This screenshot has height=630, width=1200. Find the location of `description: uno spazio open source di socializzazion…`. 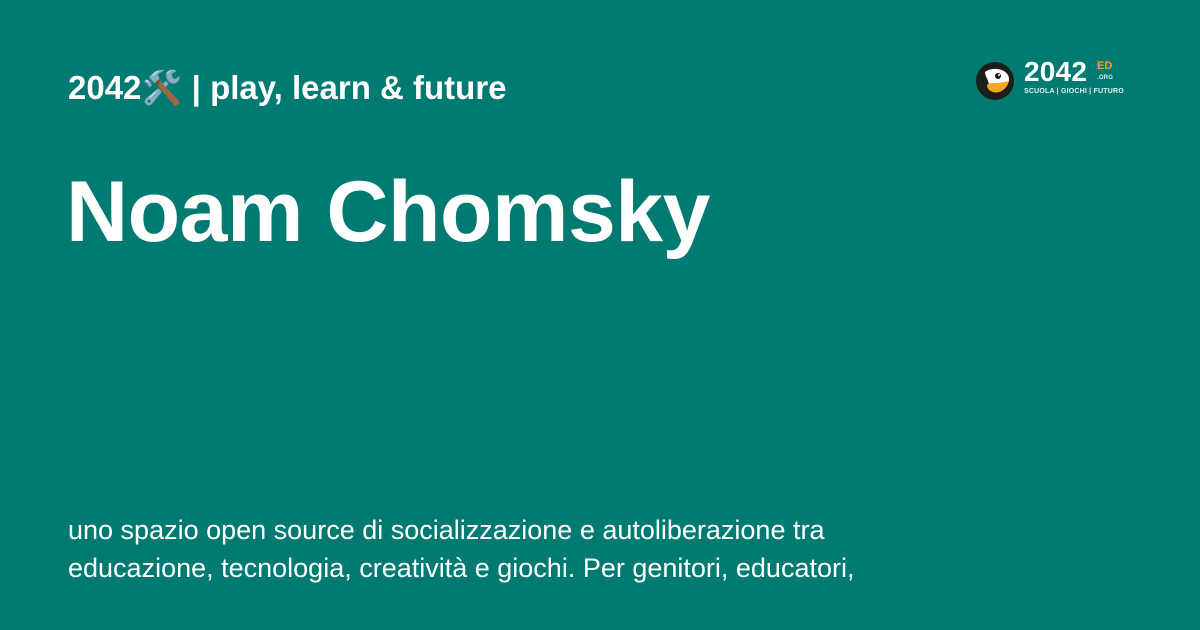

description: uno spazio open source di socializzazion… is located at coordinates (461, 549).